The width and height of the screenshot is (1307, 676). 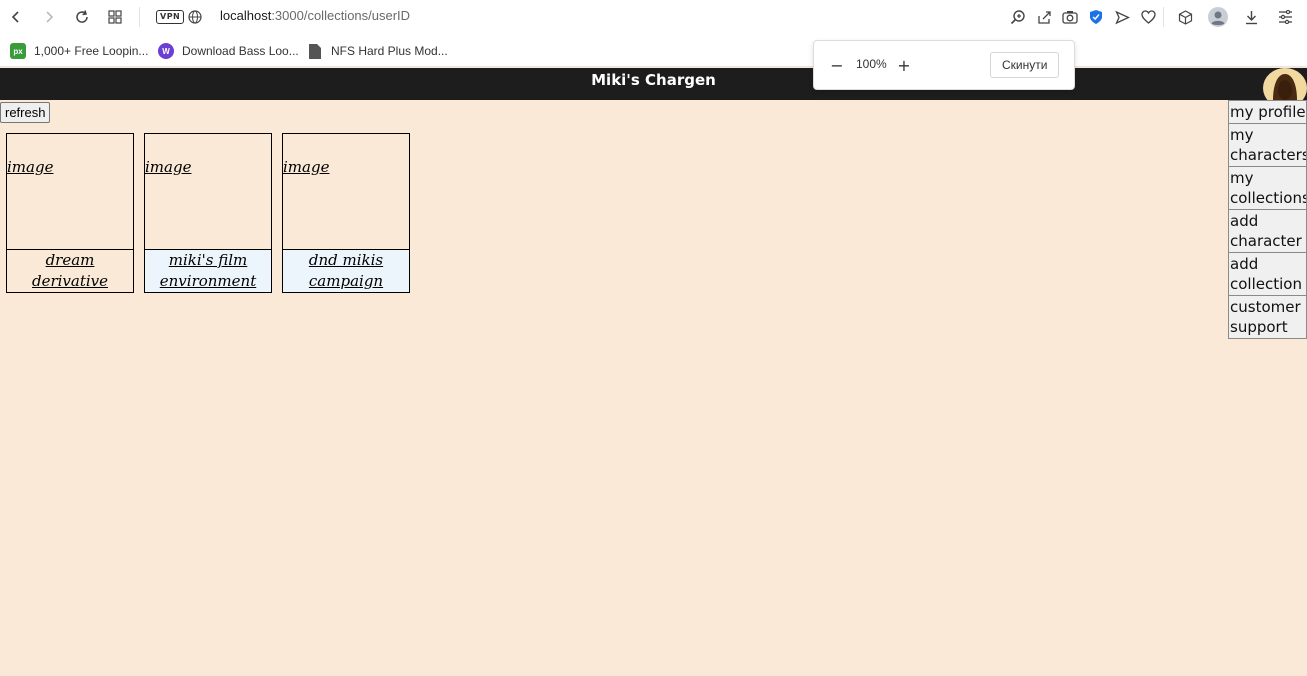 I want to click on collection-name: dream derivative, so click(x=70, y=270).